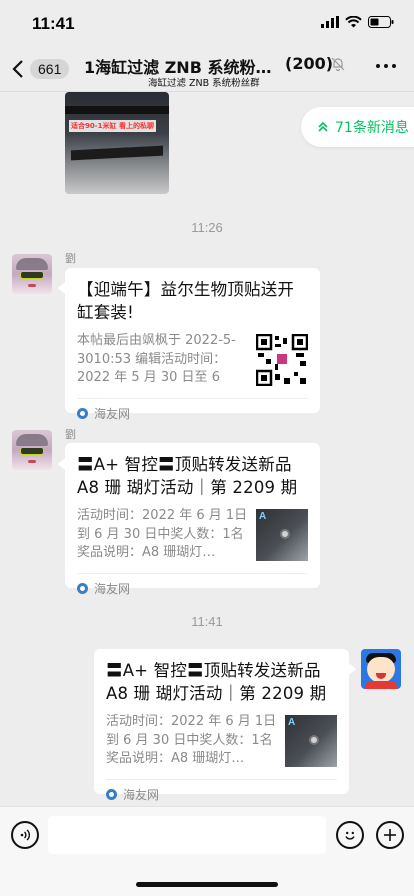 The height and width of the screenshot is (896, 414). I want to click on battery-icon, so click(381, 22).